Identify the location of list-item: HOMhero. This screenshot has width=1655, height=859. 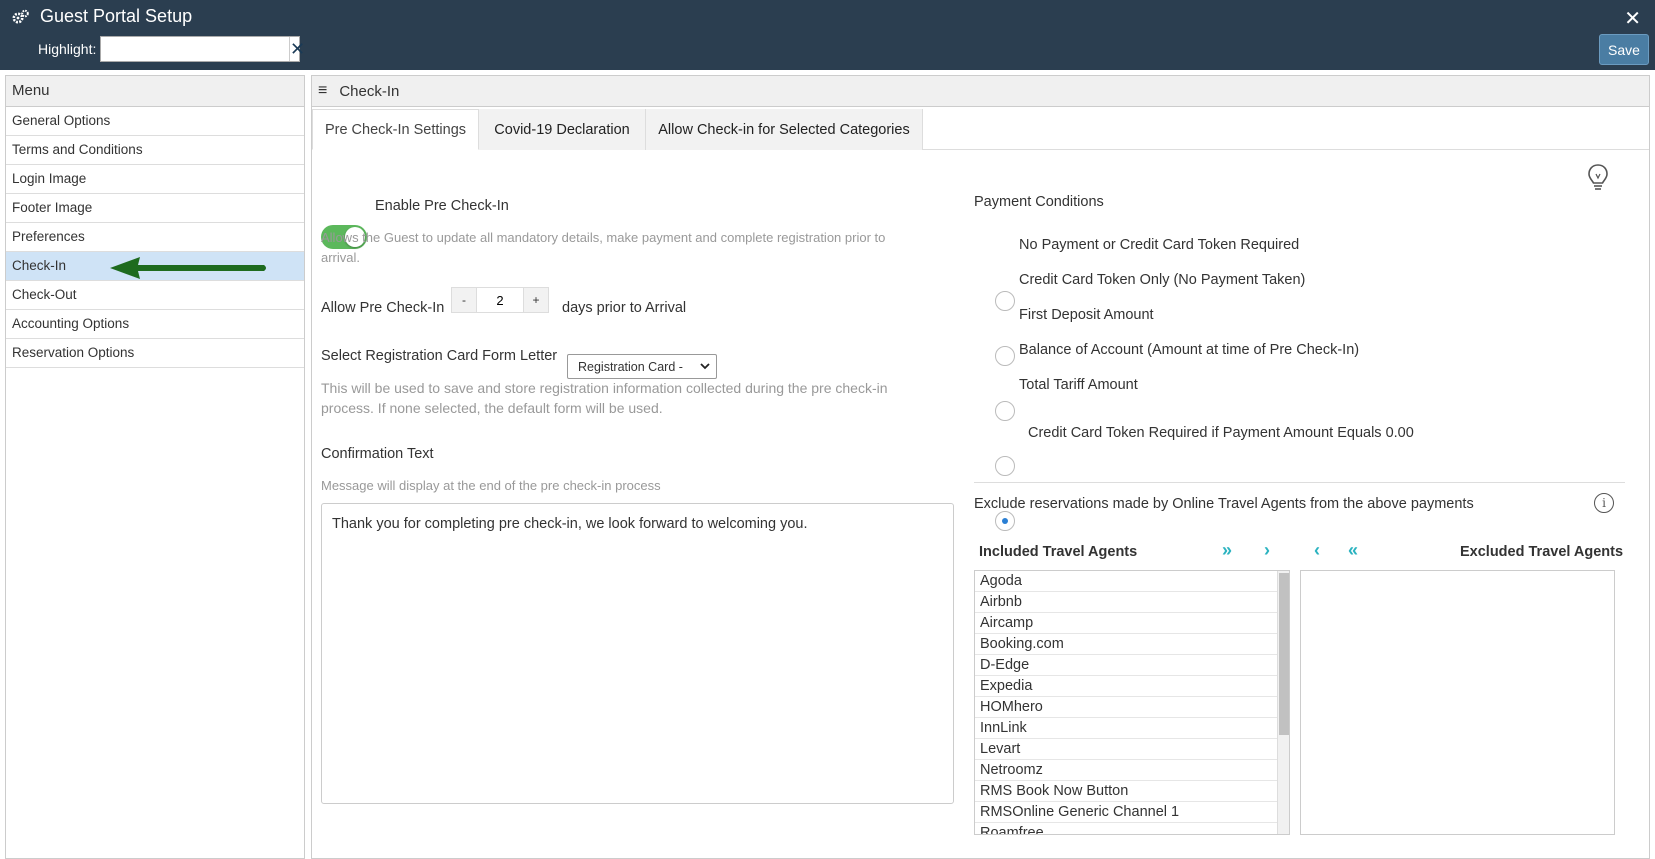
(1132, 707).